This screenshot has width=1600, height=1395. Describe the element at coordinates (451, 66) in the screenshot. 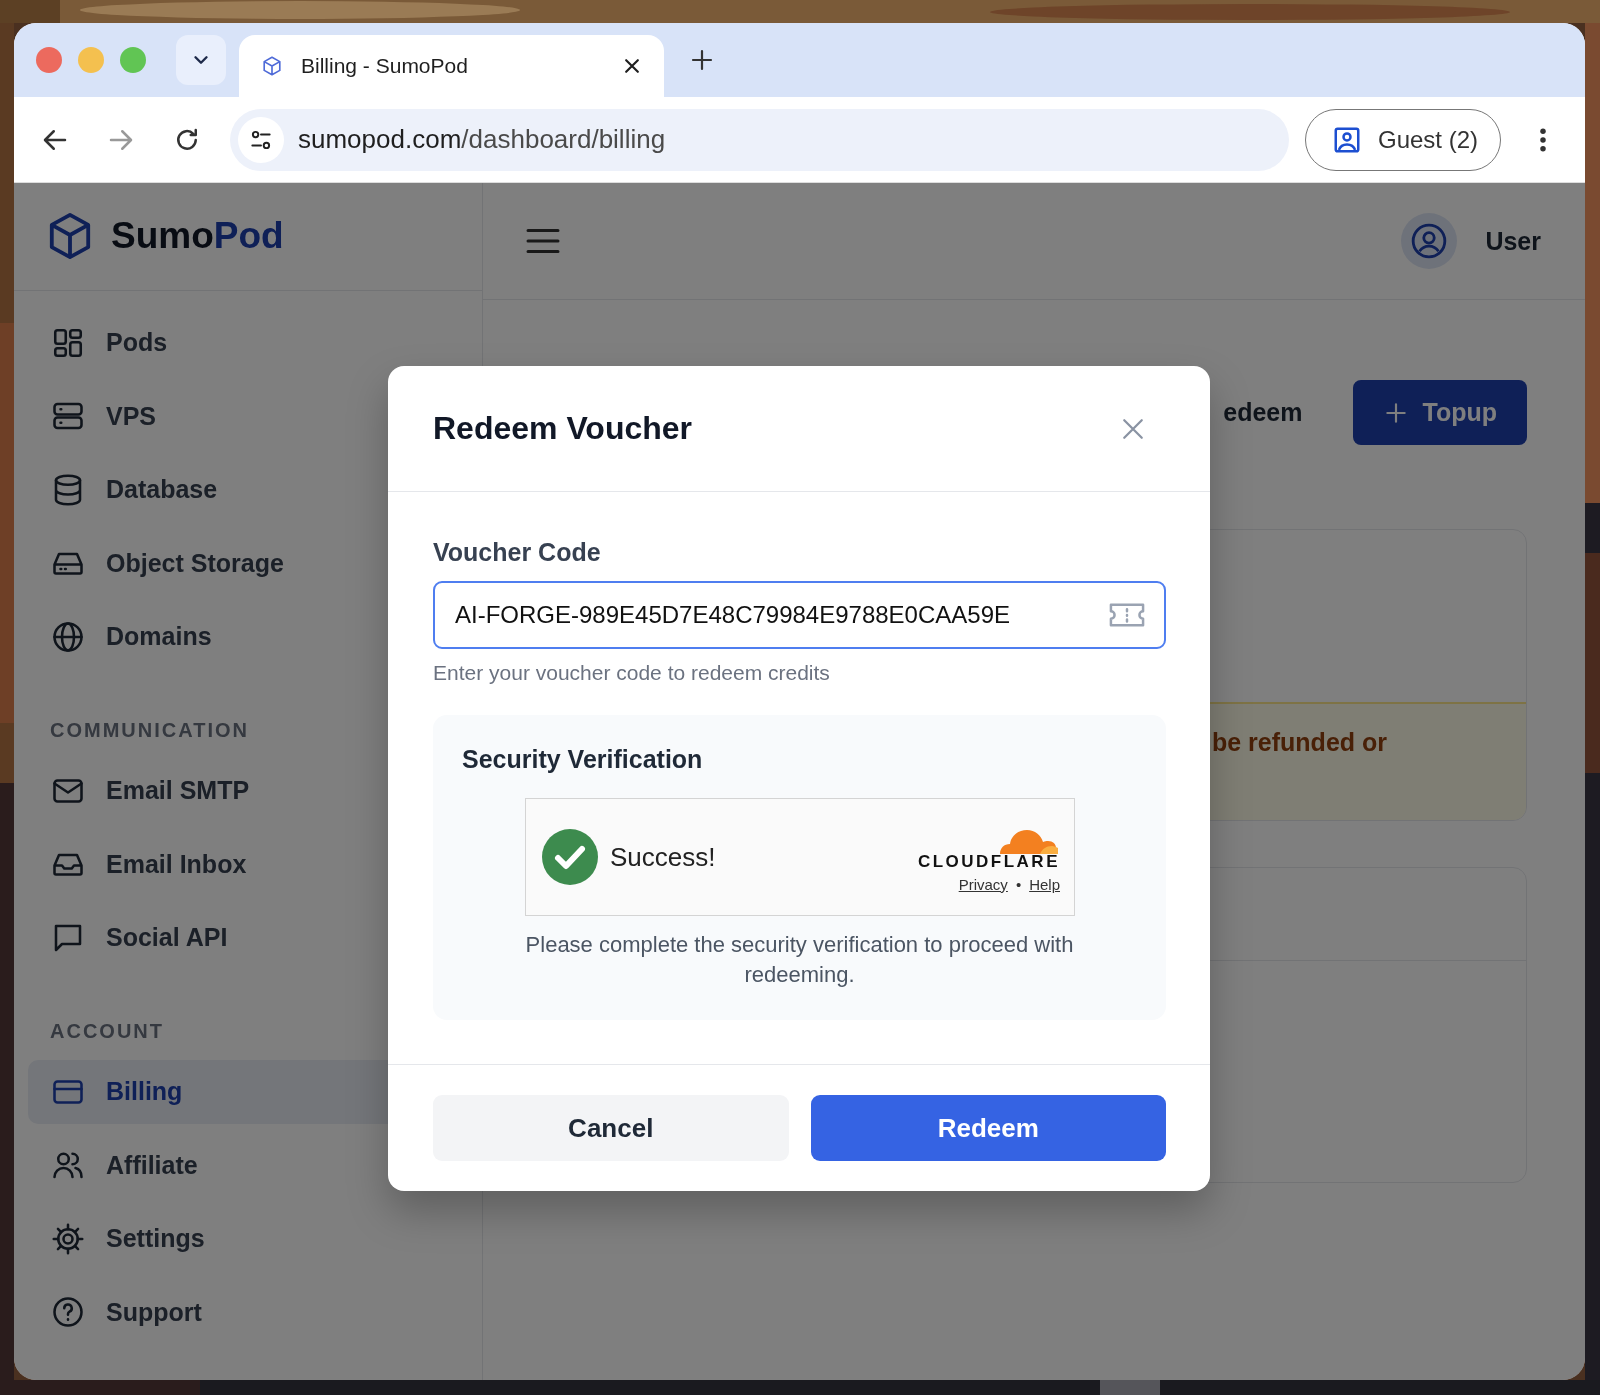

I see `browser-tab: Billing - SumoPod` at that location.